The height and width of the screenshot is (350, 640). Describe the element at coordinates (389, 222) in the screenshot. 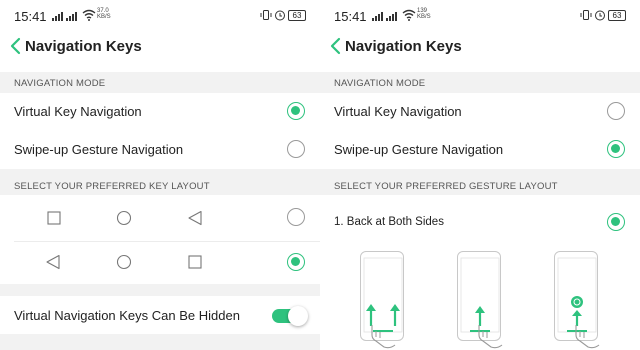

I see `gesture-option-label: 1. Back at Both Sides` at that location.